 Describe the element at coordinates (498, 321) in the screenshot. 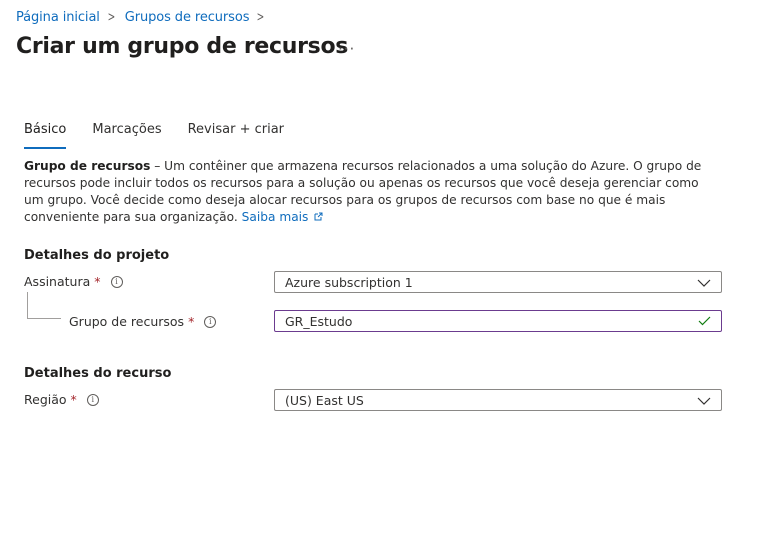

I see `resource-group-input: GR_Estudo` at that location.